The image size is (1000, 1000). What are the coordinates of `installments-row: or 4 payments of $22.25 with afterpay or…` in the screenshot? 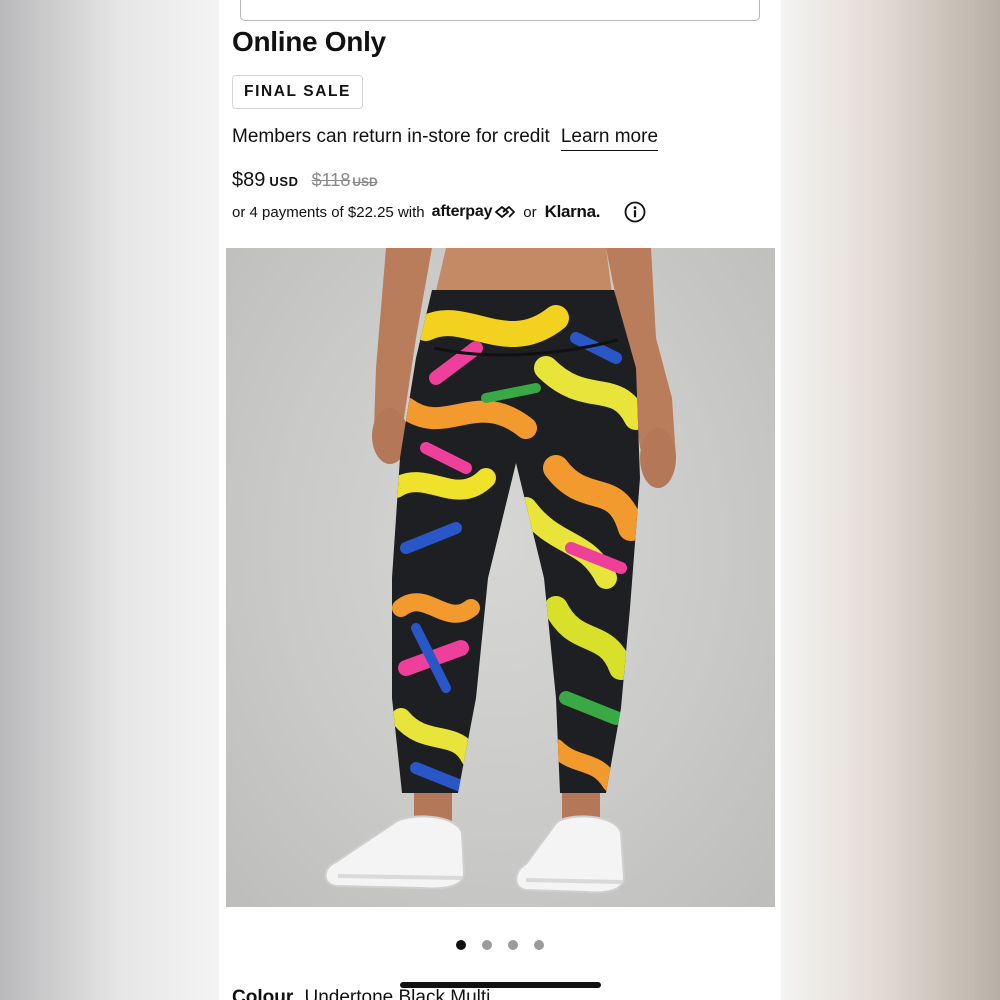 It's located at (439, 212).